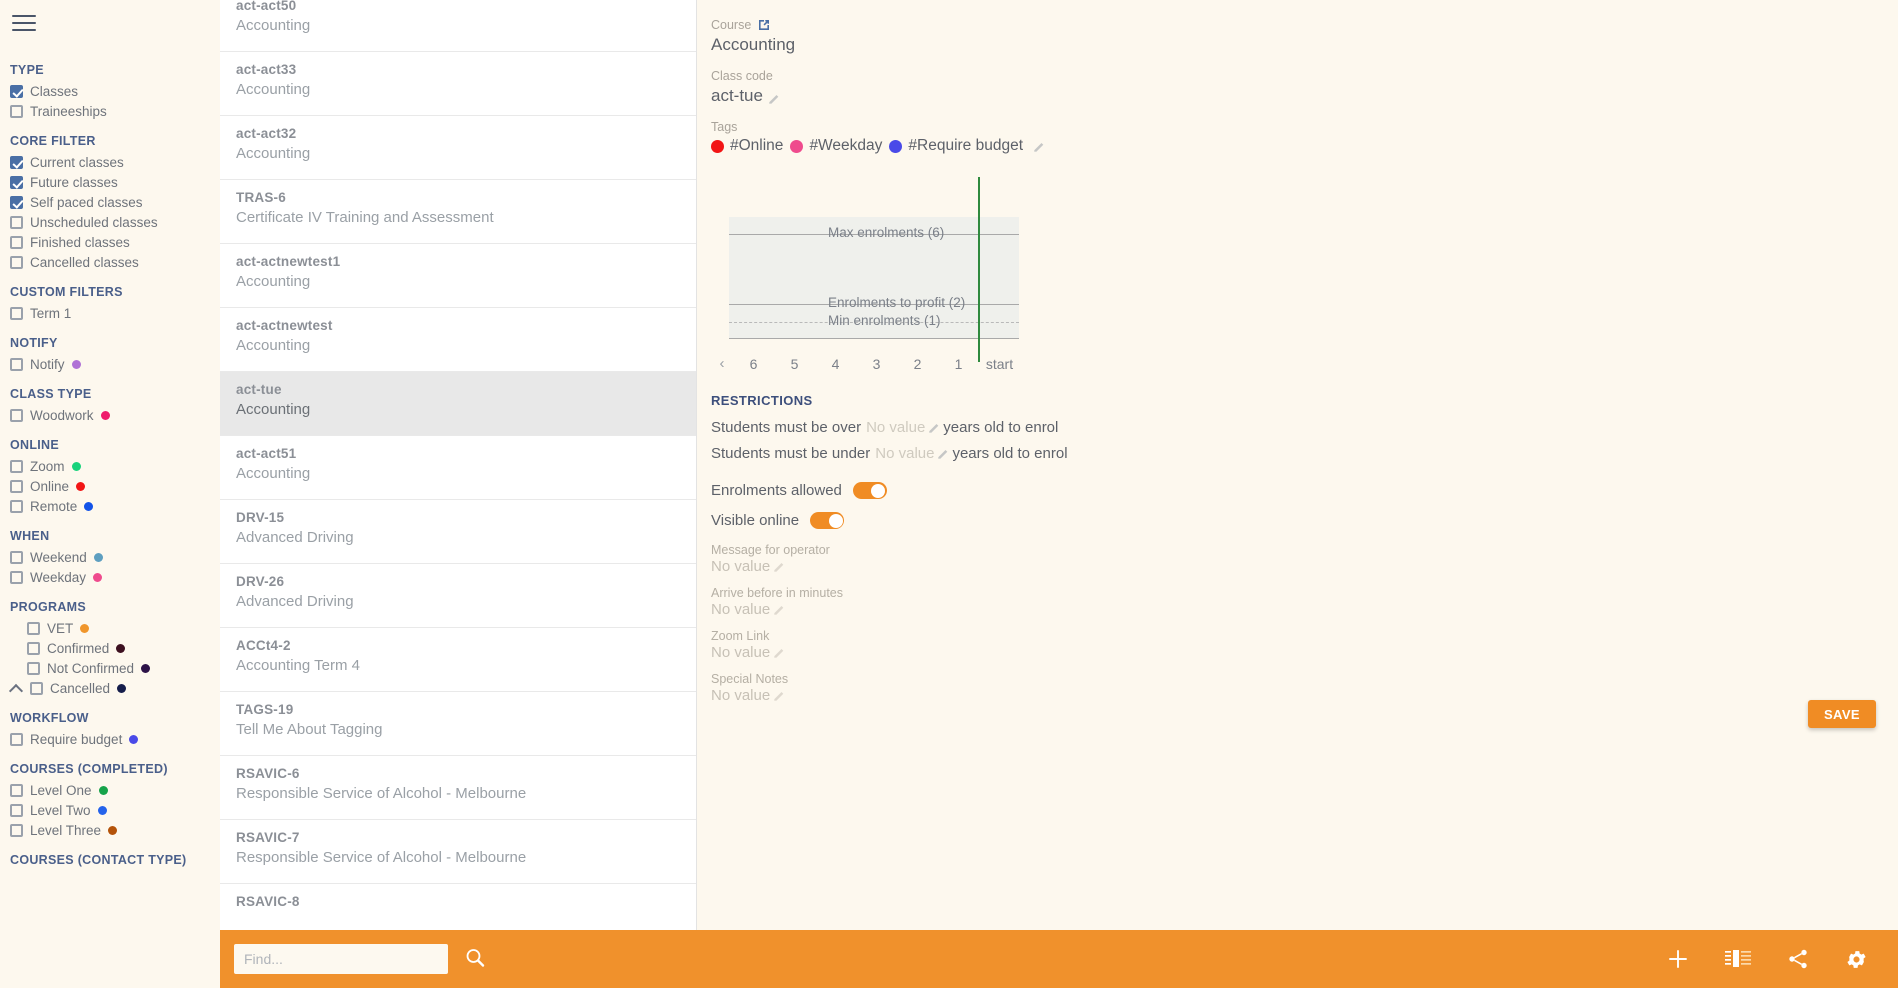 The height and width of the screenshot is (988, 1898). Describe the element at coordinates (458, 596) in the screenshot. I see `class-list-item: DRV-26 Advanced Driving` at that location.